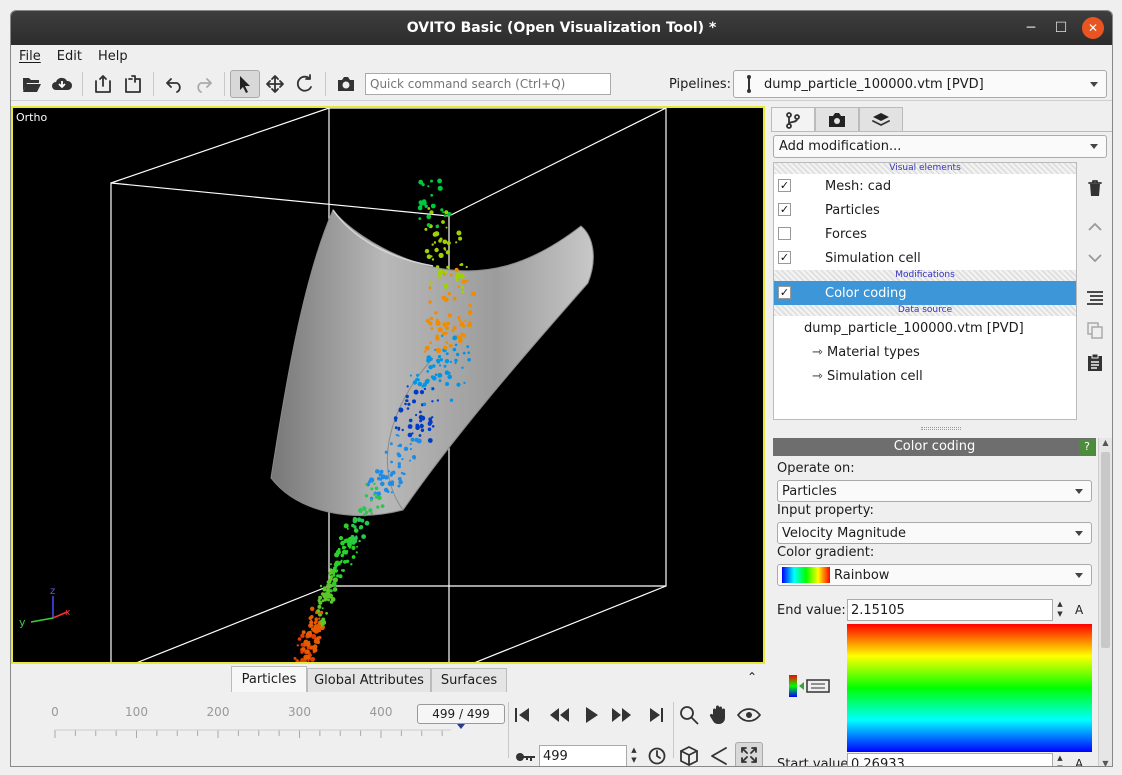  Describe the element at coordinates (275, 84) in the screenshot. I see `move-mode-button` at that location.